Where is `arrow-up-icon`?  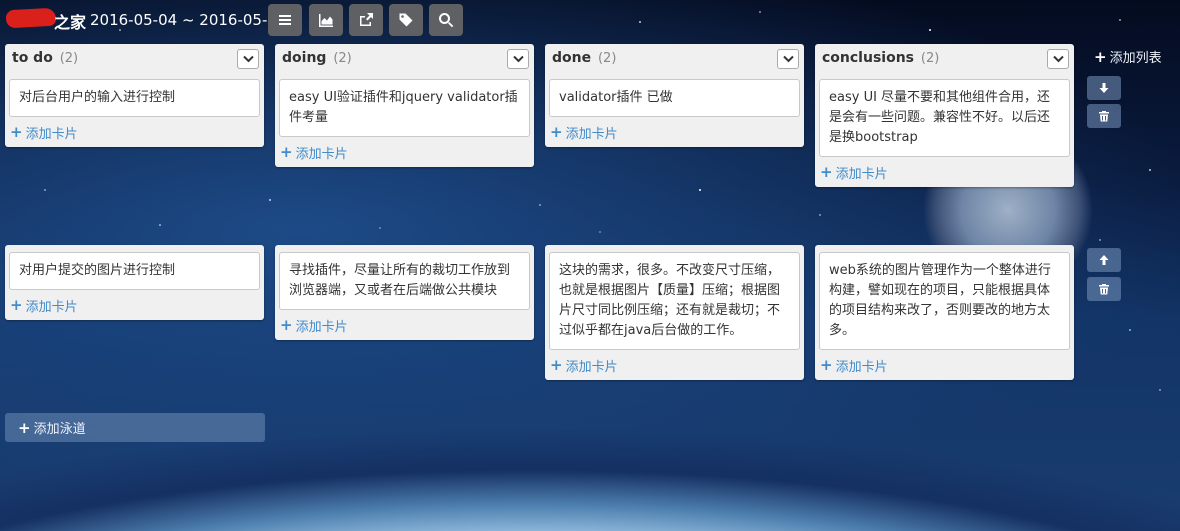 arrow-up-icon is located at coordinates (1104, 260).